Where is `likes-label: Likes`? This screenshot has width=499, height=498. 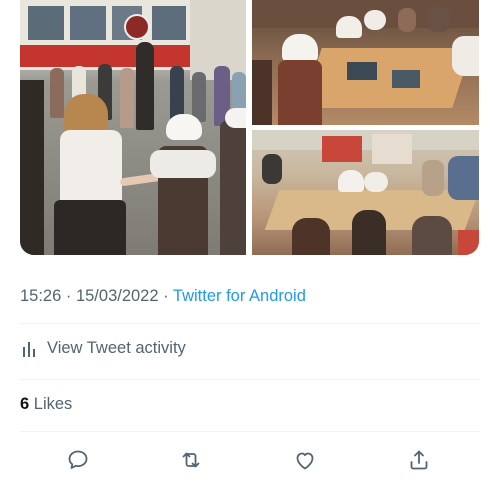
likes-label: Likes is located at coordinates (53, 404).